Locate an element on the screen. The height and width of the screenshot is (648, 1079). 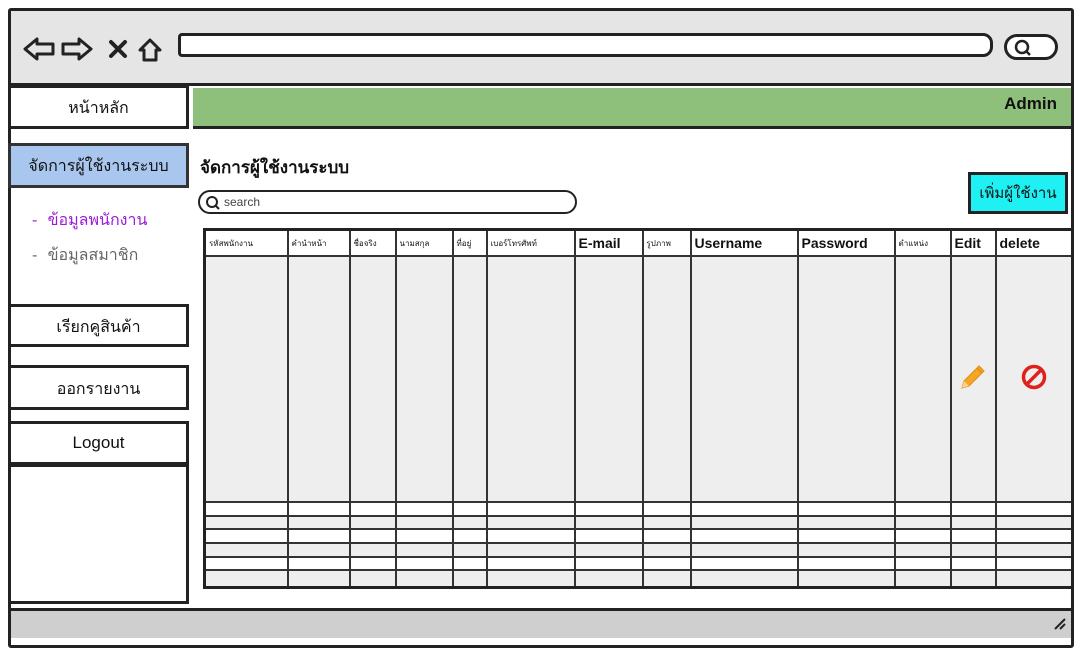
sidebar-item-home: หน้าหลัก is located at coordinates (98, 107).